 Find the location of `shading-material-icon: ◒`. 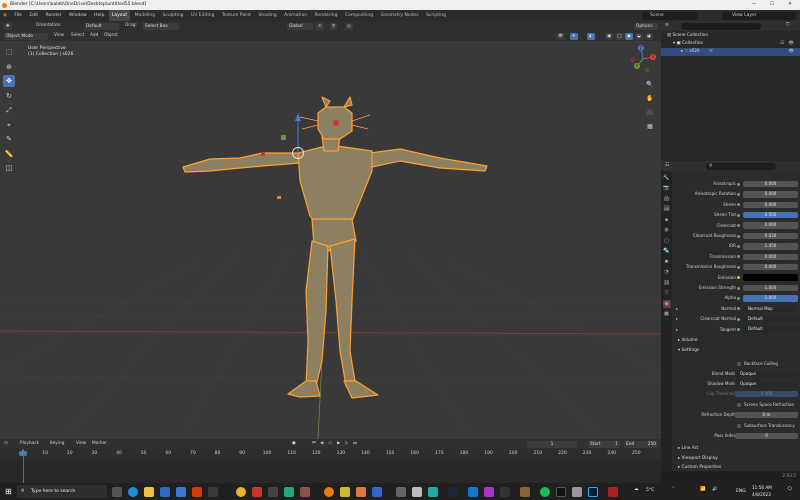

shading-material-icon: ◒ is located at coordinates (639, 36).